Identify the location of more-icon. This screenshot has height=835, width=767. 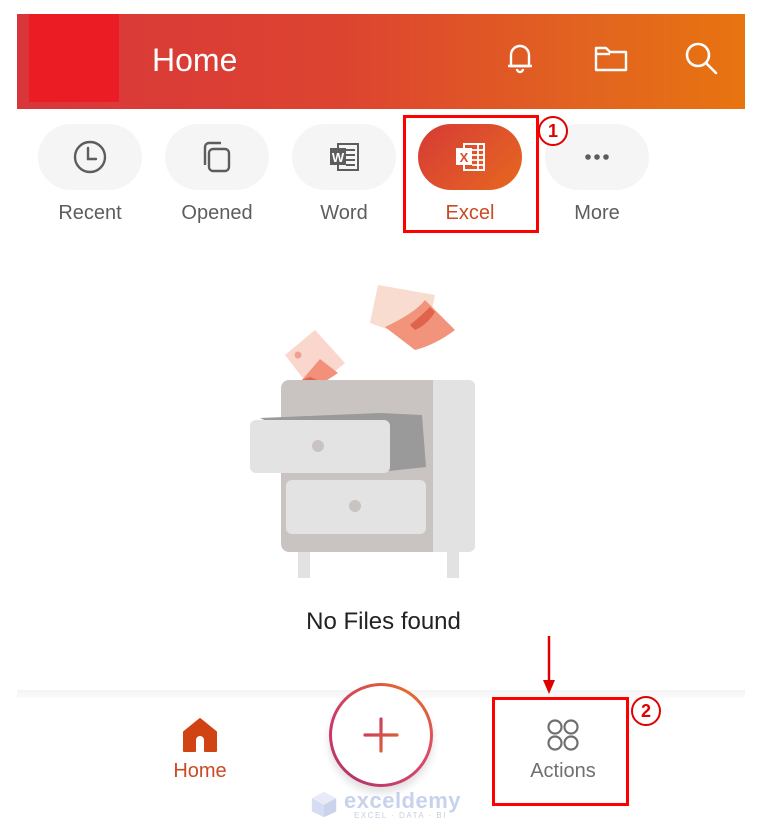
(597, 157).